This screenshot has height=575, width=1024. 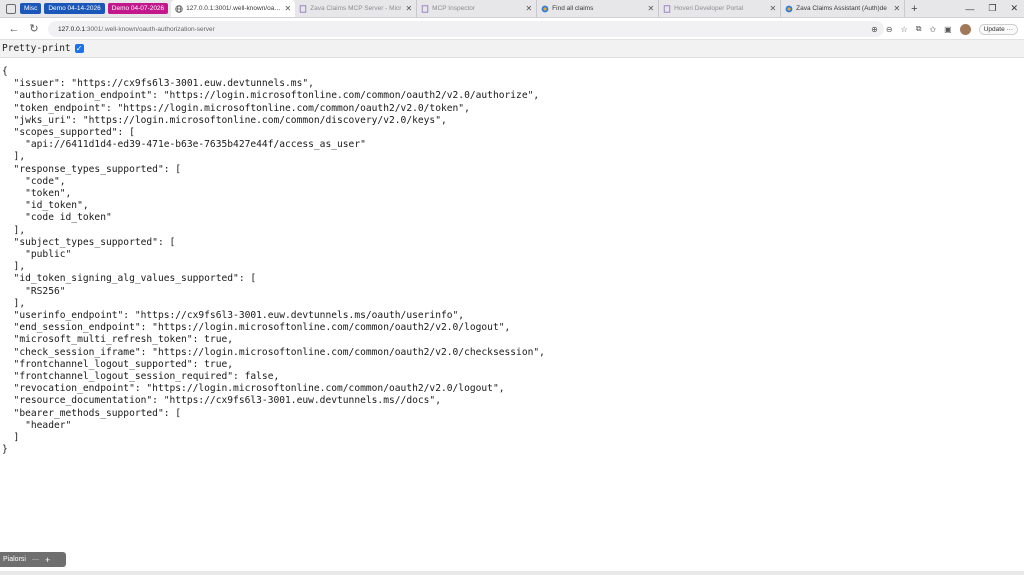 What do you see at coordinates (889, 29) in the screenshot?
I see `reading-mode-icon: ⊖` at bounding box center [889, 29].